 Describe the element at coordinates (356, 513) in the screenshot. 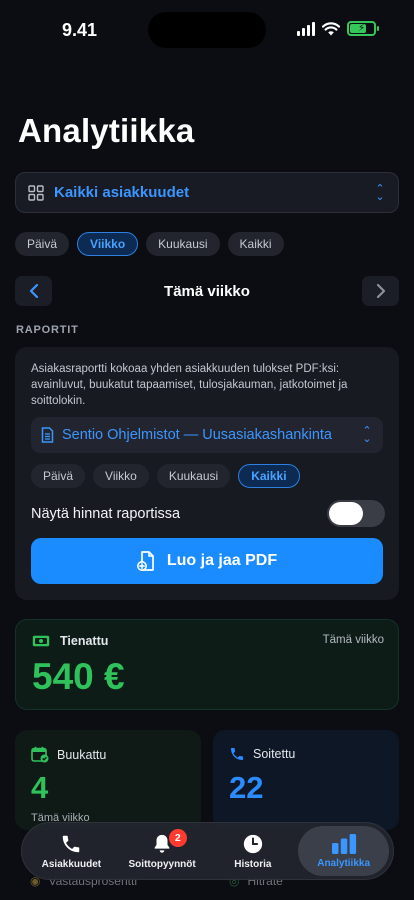

I see `show-prices-toggle` at that location.